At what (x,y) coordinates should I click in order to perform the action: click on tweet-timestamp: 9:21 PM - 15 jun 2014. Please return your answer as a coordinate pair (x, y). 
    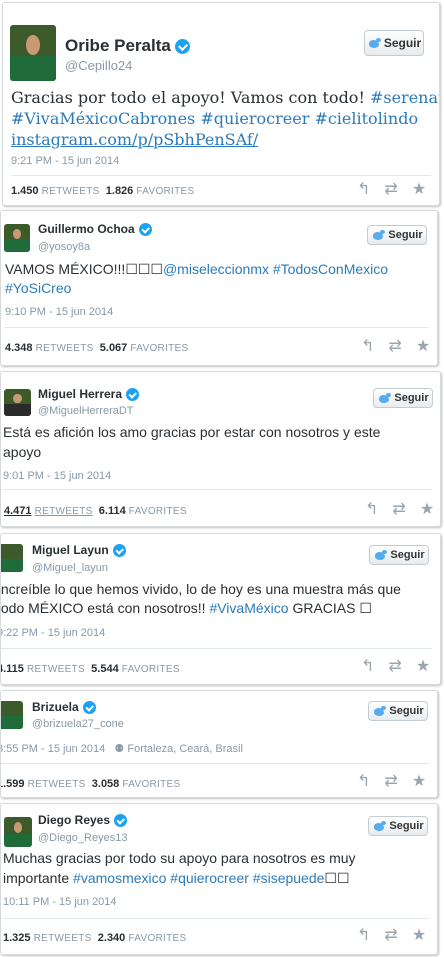
    Looking at the image, I should click on (65, 161).